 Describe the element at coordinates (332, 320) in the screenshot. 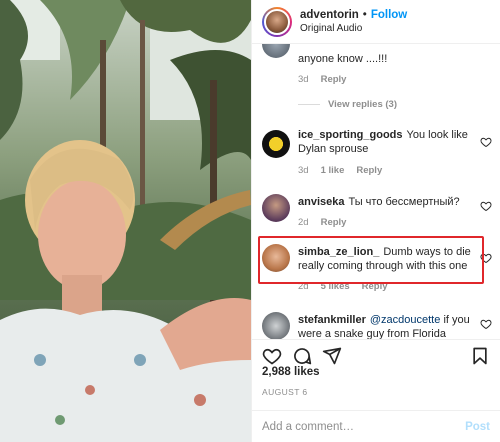

I see `comment-username: stefankmiller` at that location.